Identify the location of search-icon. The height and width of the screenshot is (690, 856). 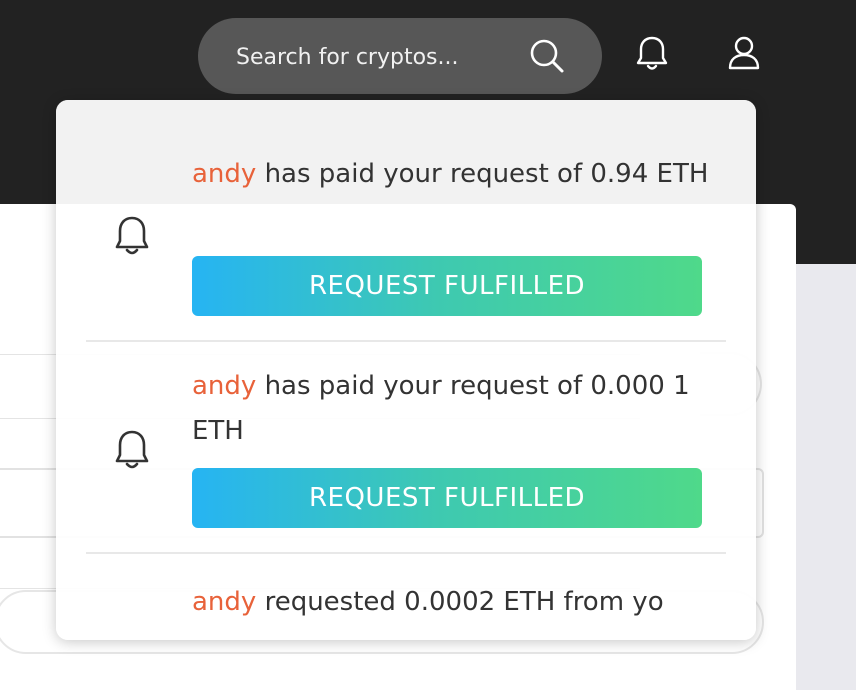
(546, 56).